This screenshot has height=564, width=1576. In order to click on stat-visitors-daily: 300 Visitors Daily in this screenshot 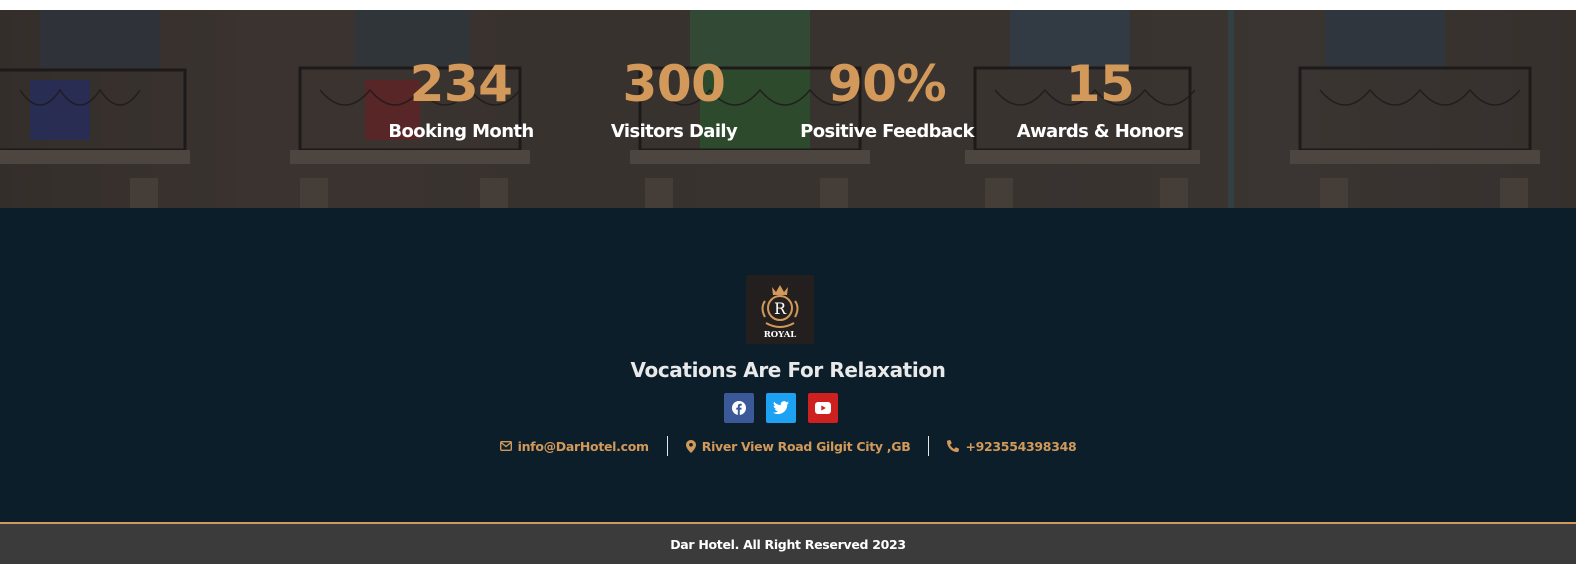, I will do `click(674, 99)`.